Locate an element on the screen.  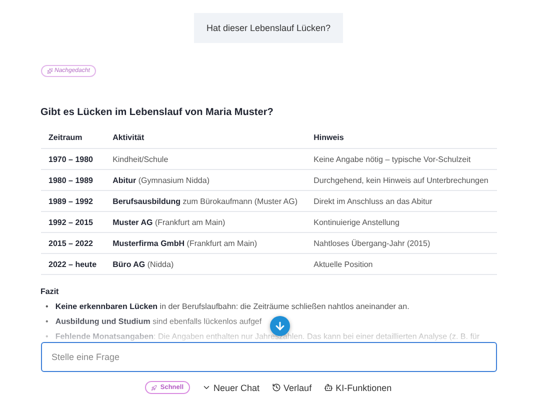
column-header: Zeitraum is located at coordinates (72, 137).